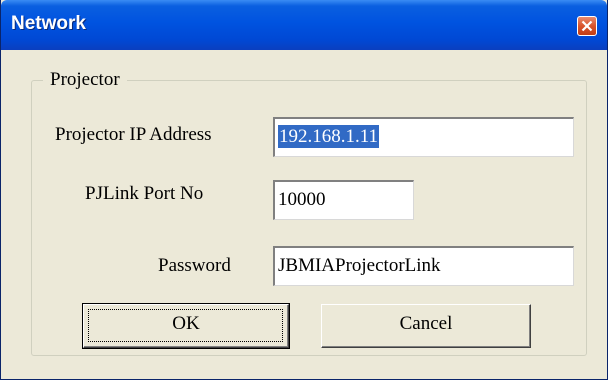 This screenshot has width=608, height=380. I want to click on focus-rectangle, so click(185, 325).